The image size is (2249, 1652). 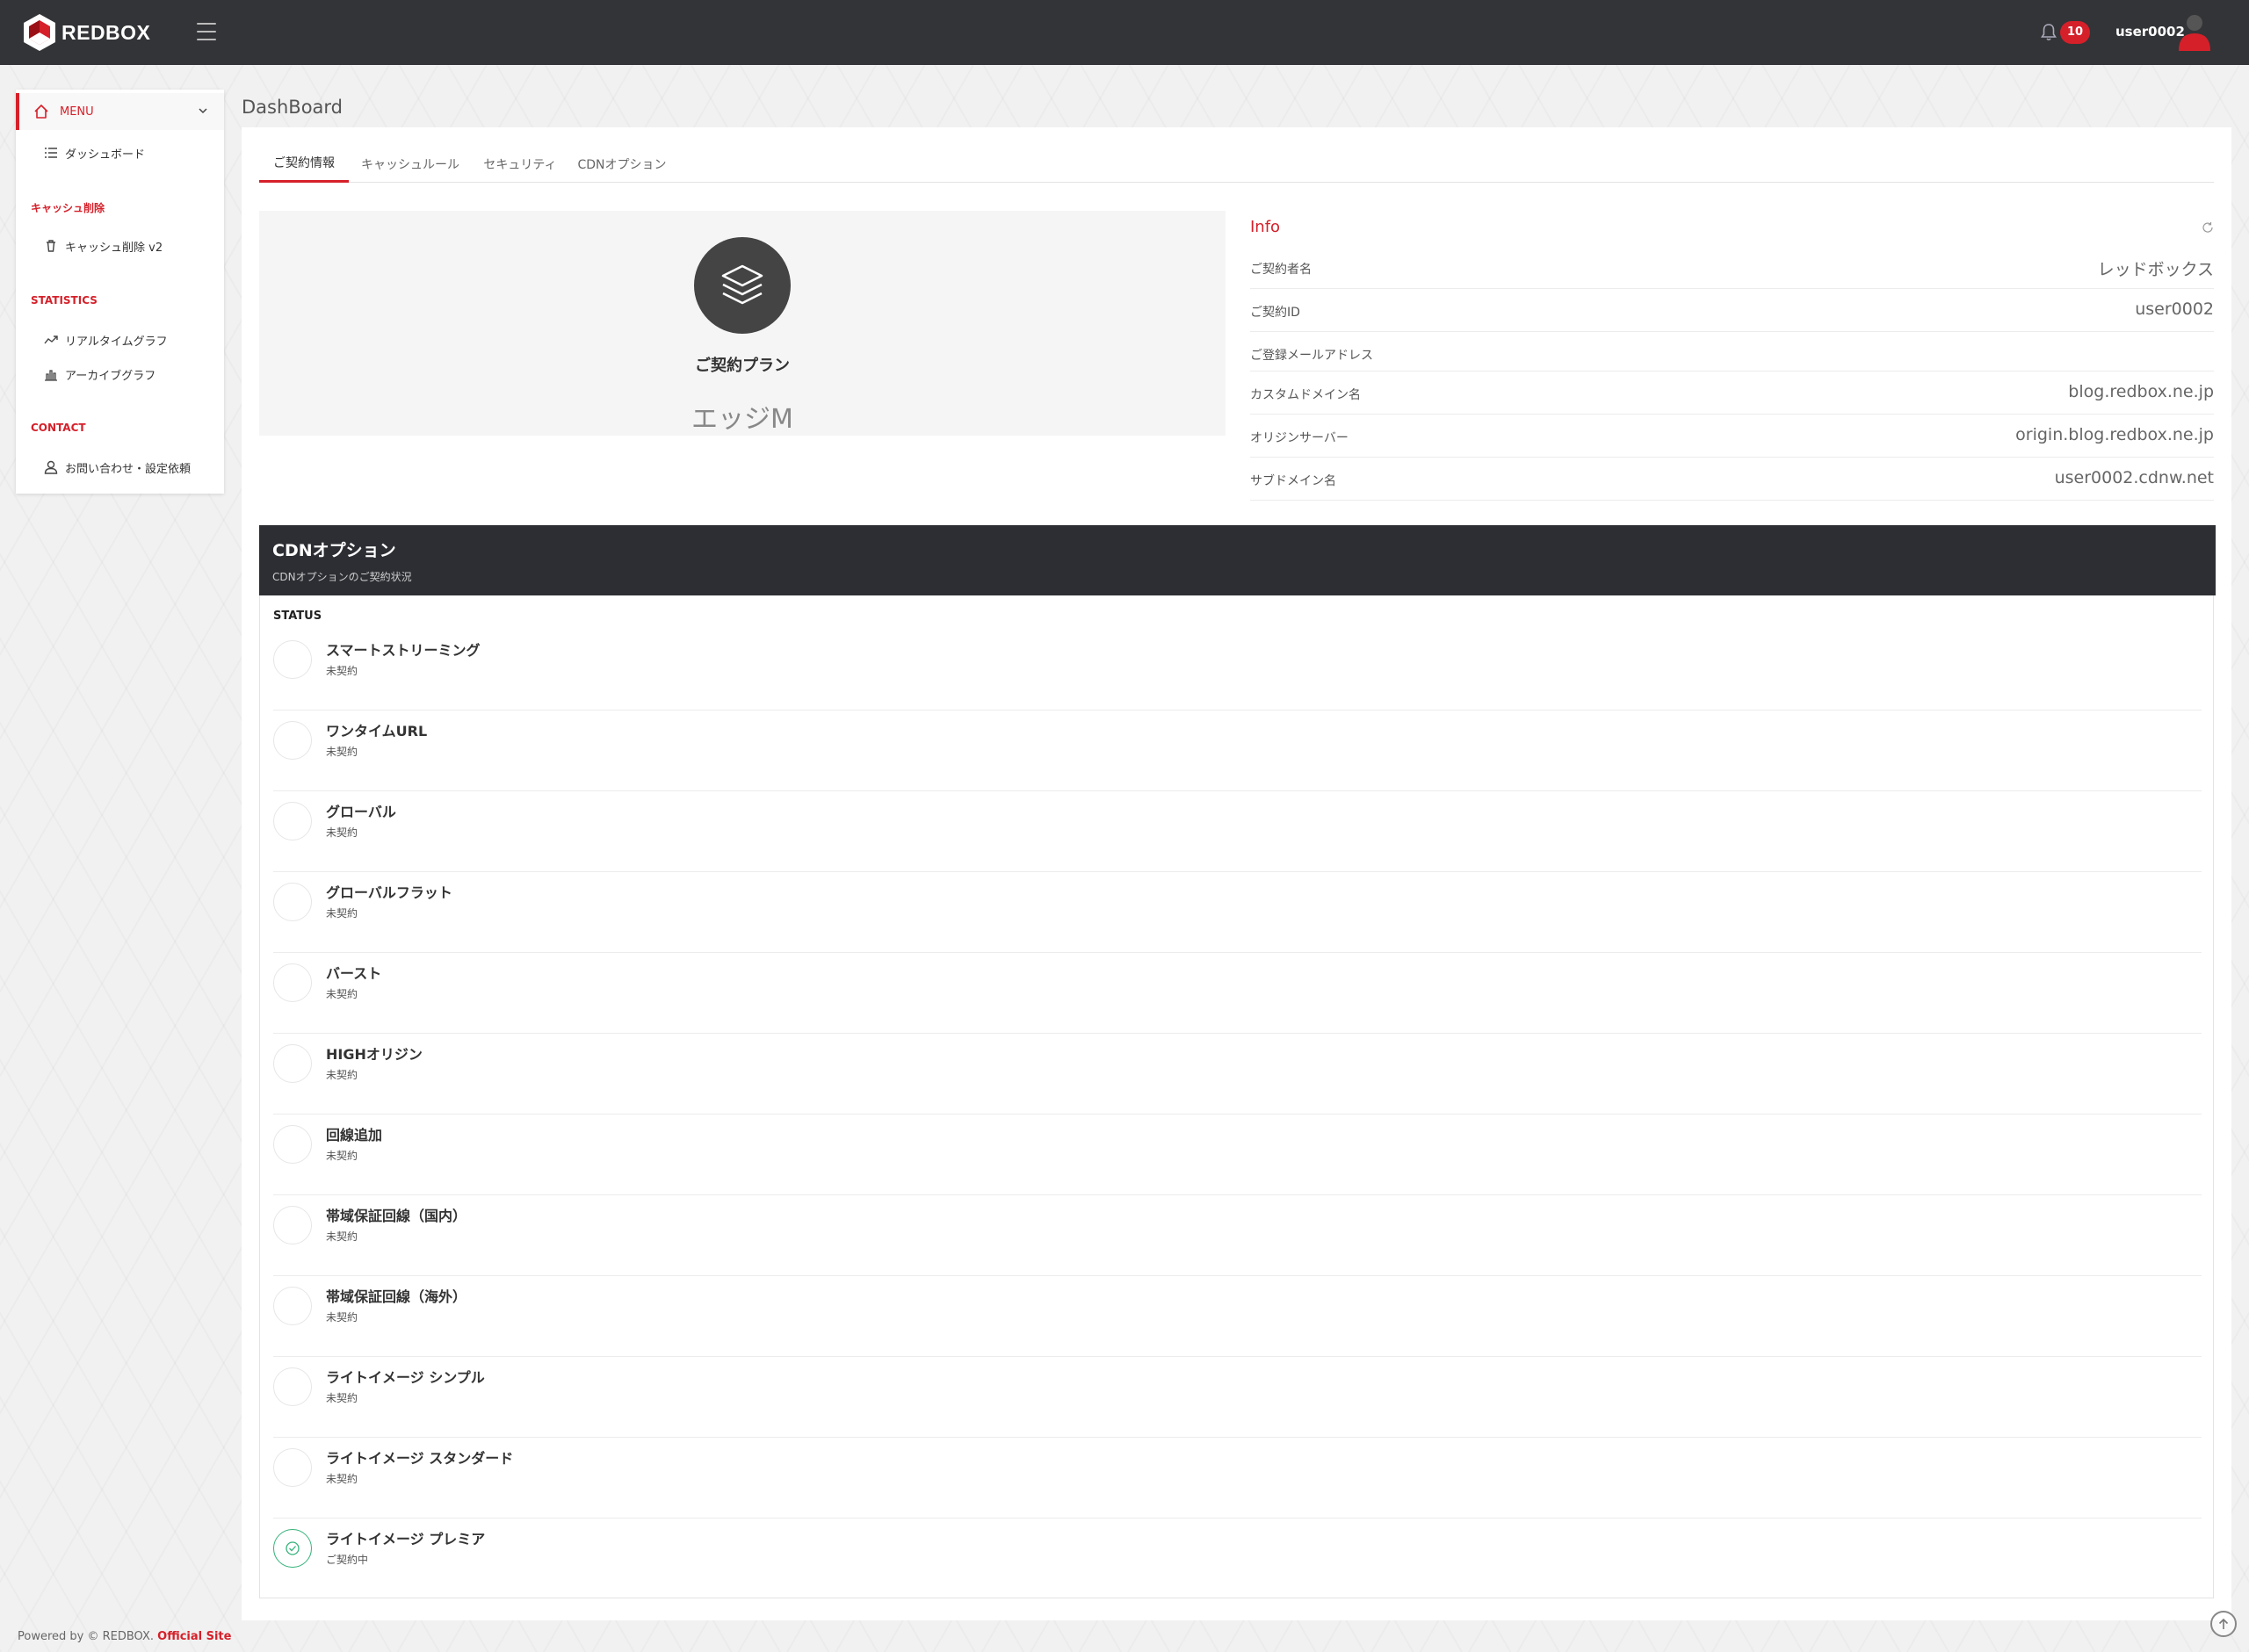 I want to click on list-item: 帯域保証回線（国内） 未契約, so click(x=1237, y=1235).